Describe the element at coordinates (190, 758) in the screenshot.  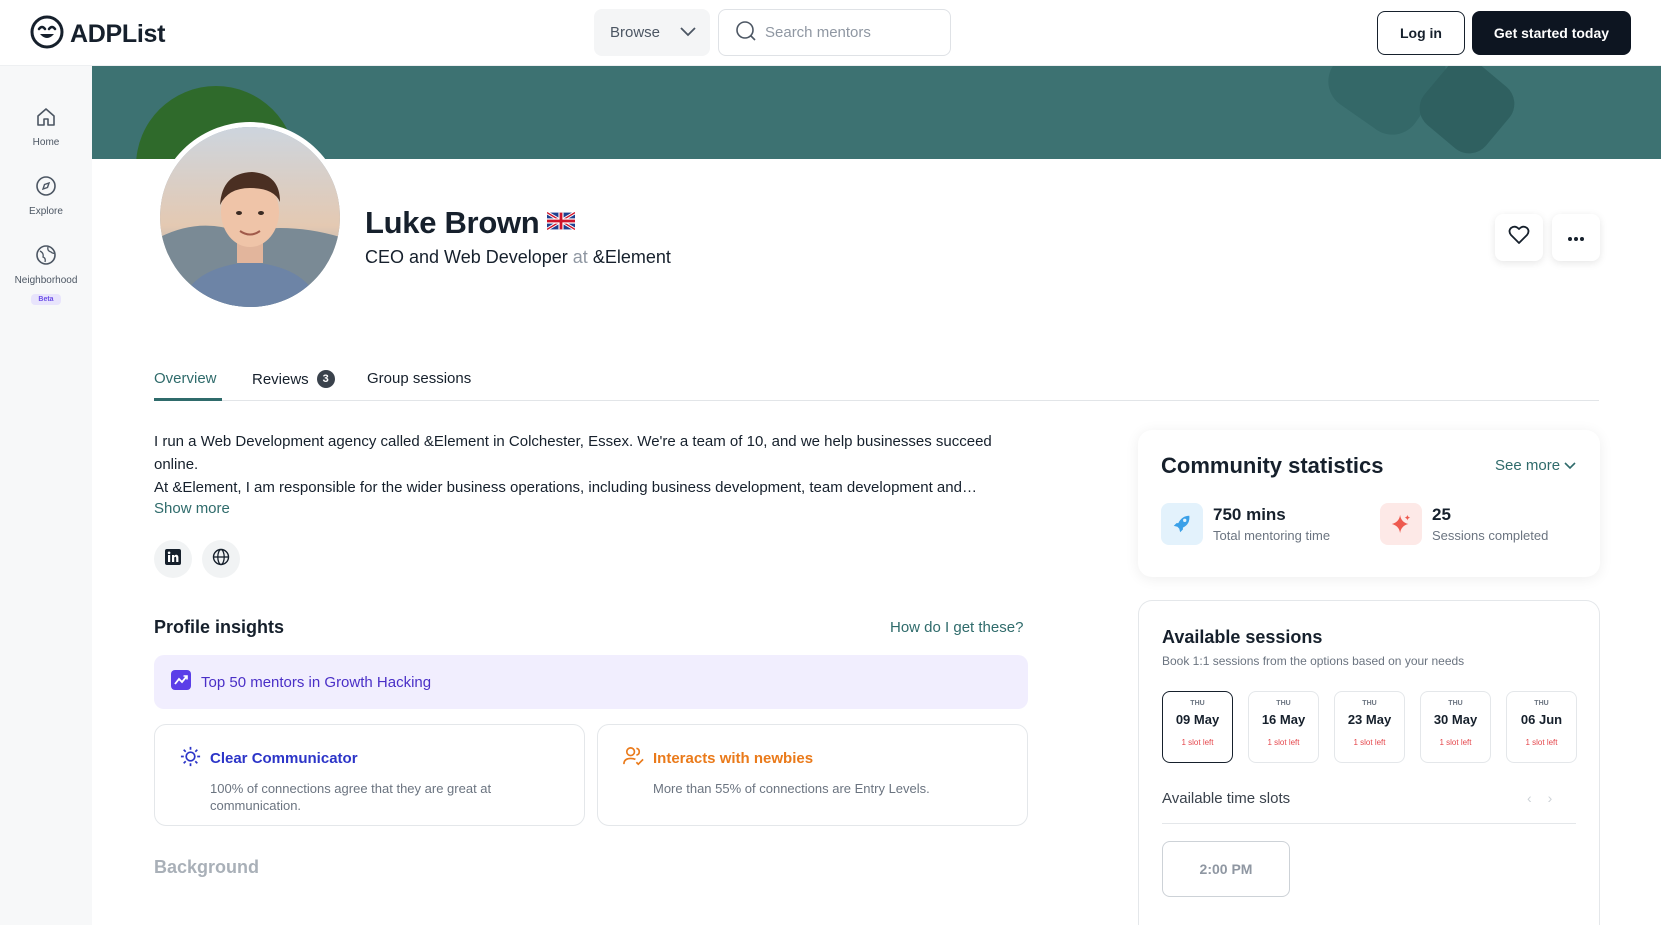
I see `sun-icon` at that location.